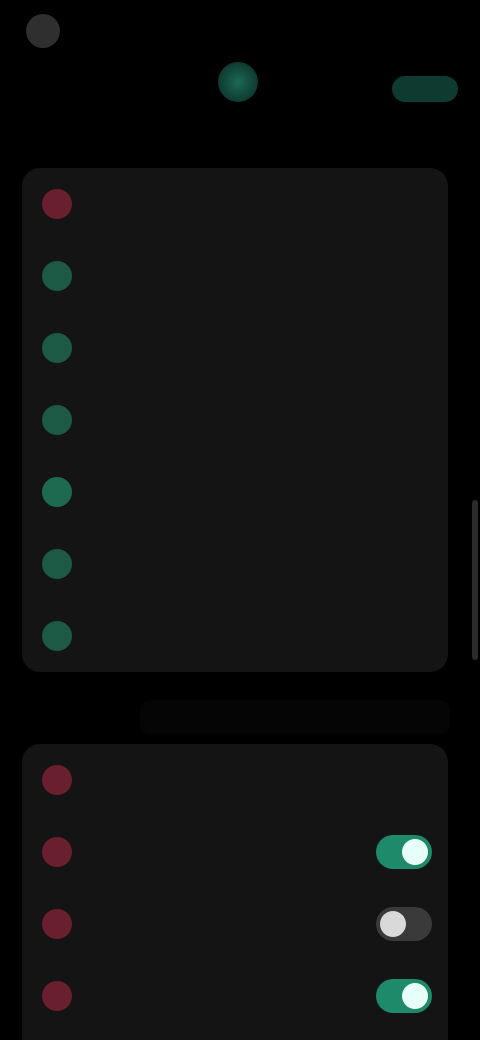  Describe the element at coordinates (475, 580) in the screenshot. I see `scrollbar` at that location.